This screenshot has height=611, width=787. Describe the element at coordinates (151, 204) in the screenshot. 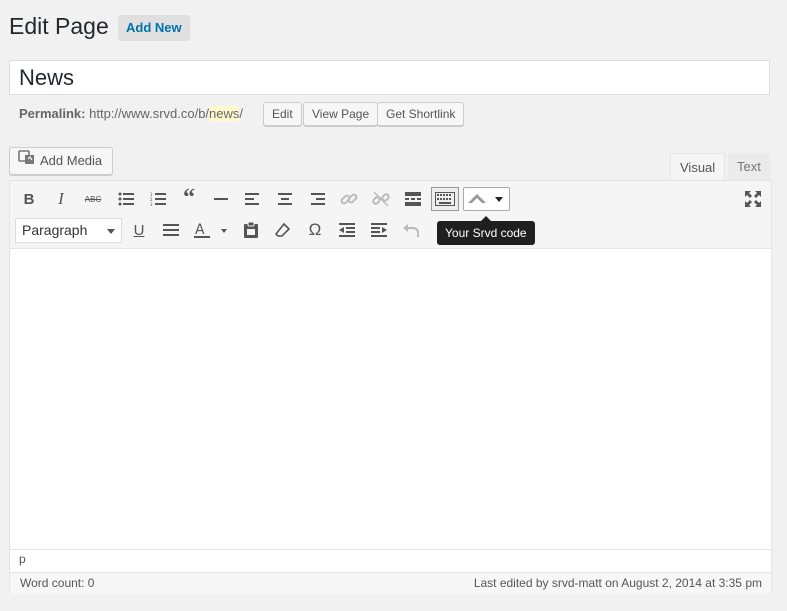

I see `svg-text: 3` at that location.